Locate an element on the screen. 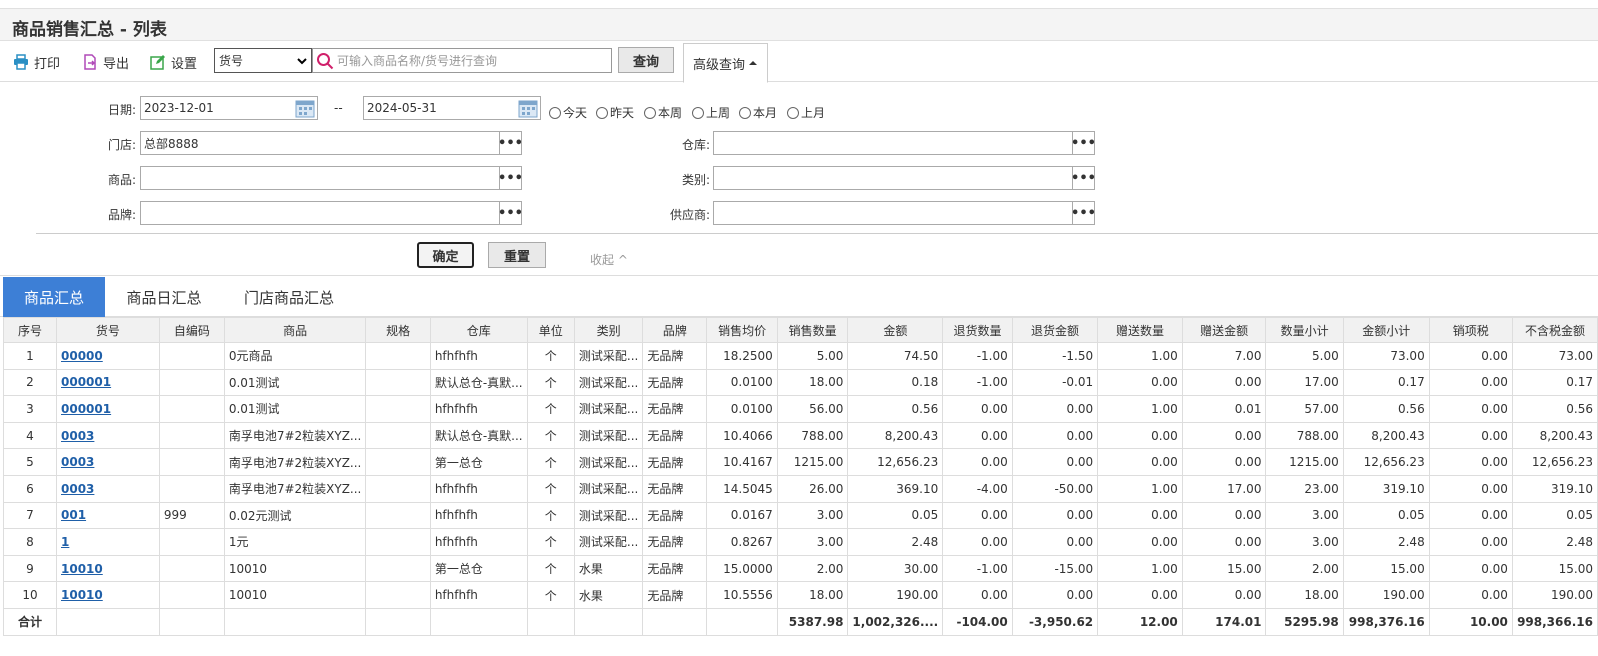 Image resolution: width=1598 pixels, height=656 pixels. table-cell: 319.10 is located at coordinates (1386, 488).